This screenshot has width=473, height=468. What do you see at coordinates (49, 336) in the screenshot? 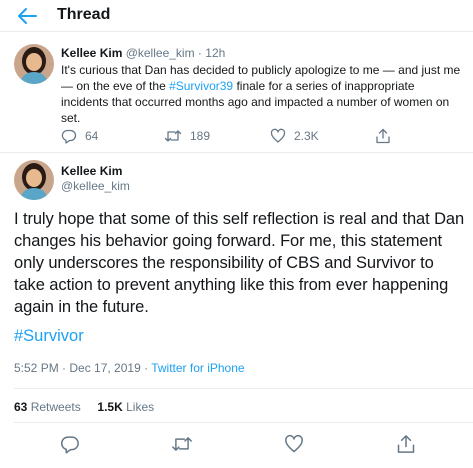
I see `hashtag-link: #Survivor` at bounding box center [49, 336].